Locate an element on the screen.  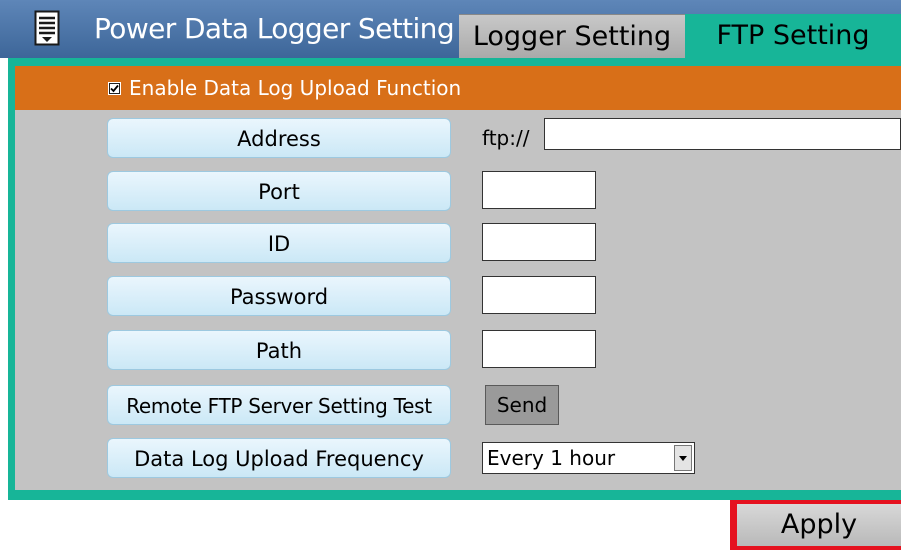
address-button: Address is located at coordinates (279, 138).